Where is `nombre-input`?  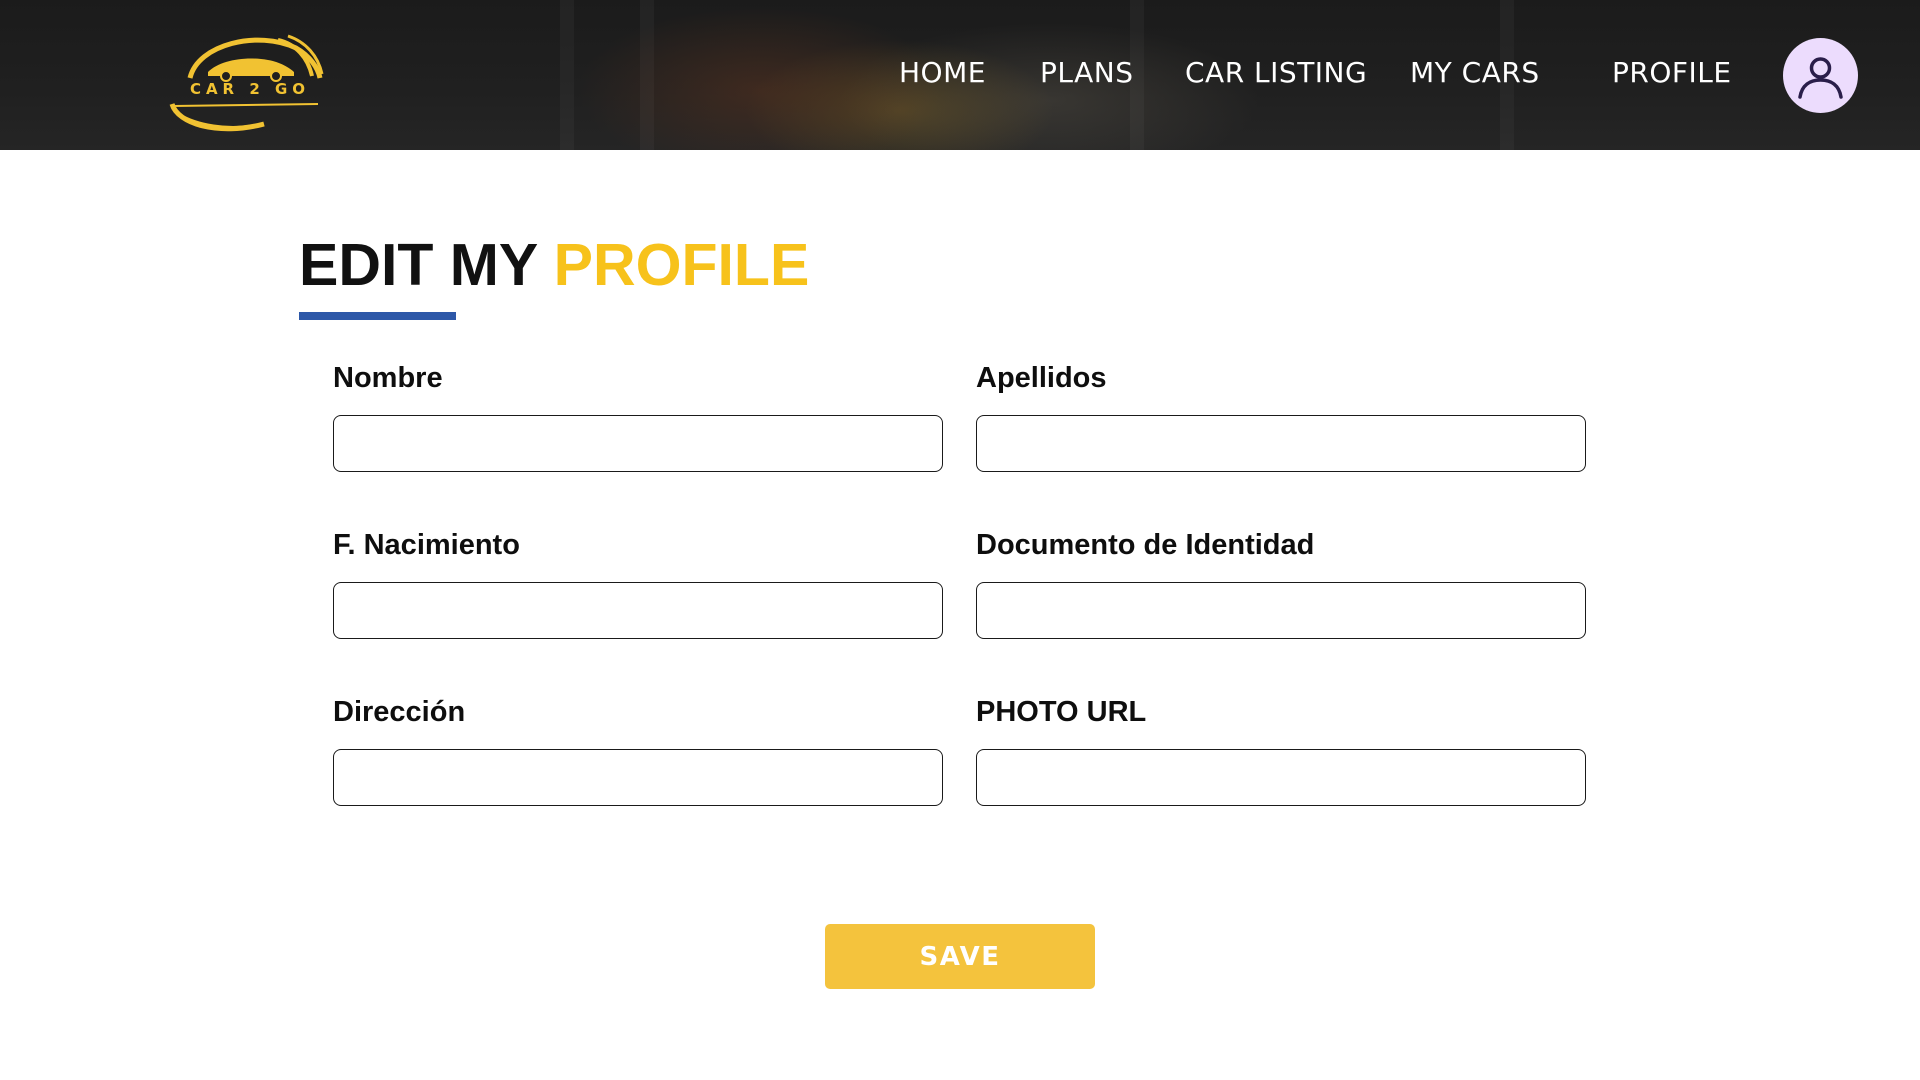
nombre-input is located at coordinates (638, 443).